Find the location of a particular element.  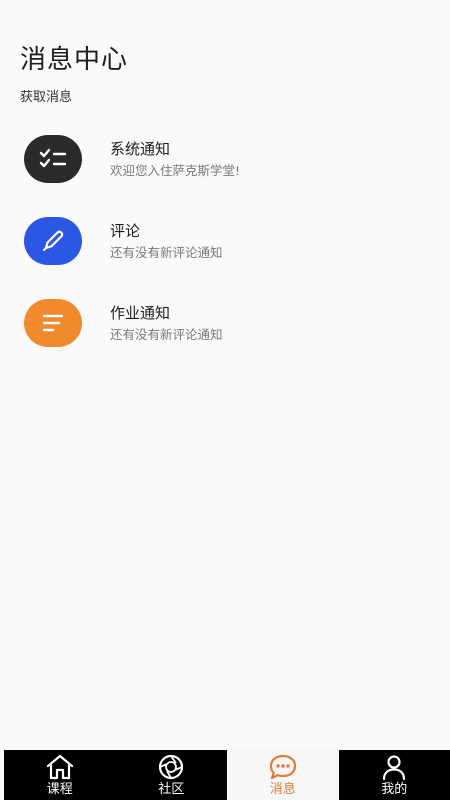

message-item-system: 系统通知 欢迎您入住萨克斯学堂! is located at coordinates (225, 159).